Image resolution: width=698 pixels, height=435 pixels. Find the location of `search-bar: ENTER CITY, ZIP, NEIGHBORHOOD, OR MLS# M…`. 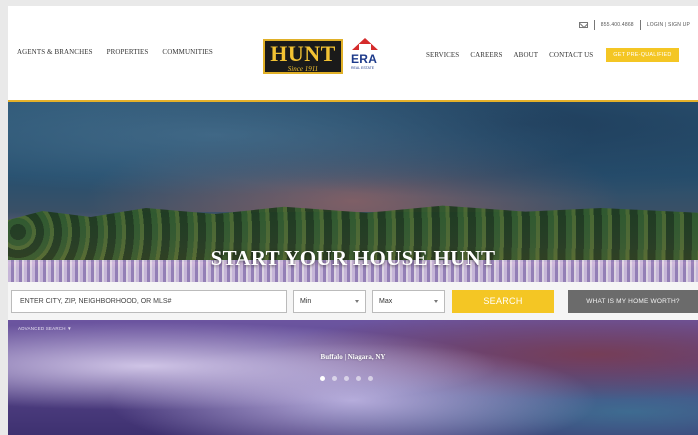

search-bar: ENTER CITY, ZIP, NEIGHBORHOOD, OR MLS# M… is located at coordinates (353, 301).